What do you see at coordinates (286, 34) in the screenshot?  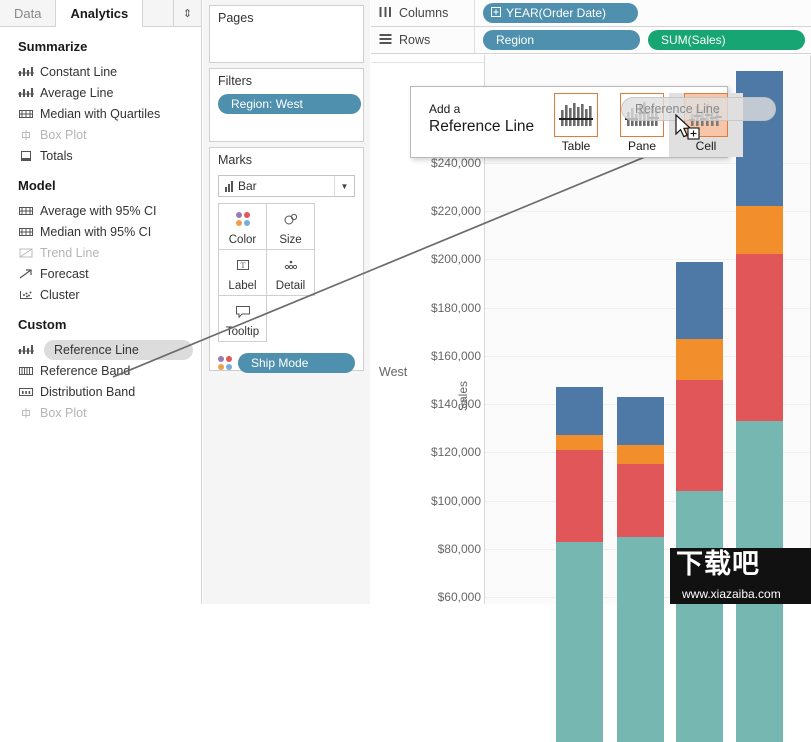 I see `pages-card: Pages` at bounding box center [286, 34].